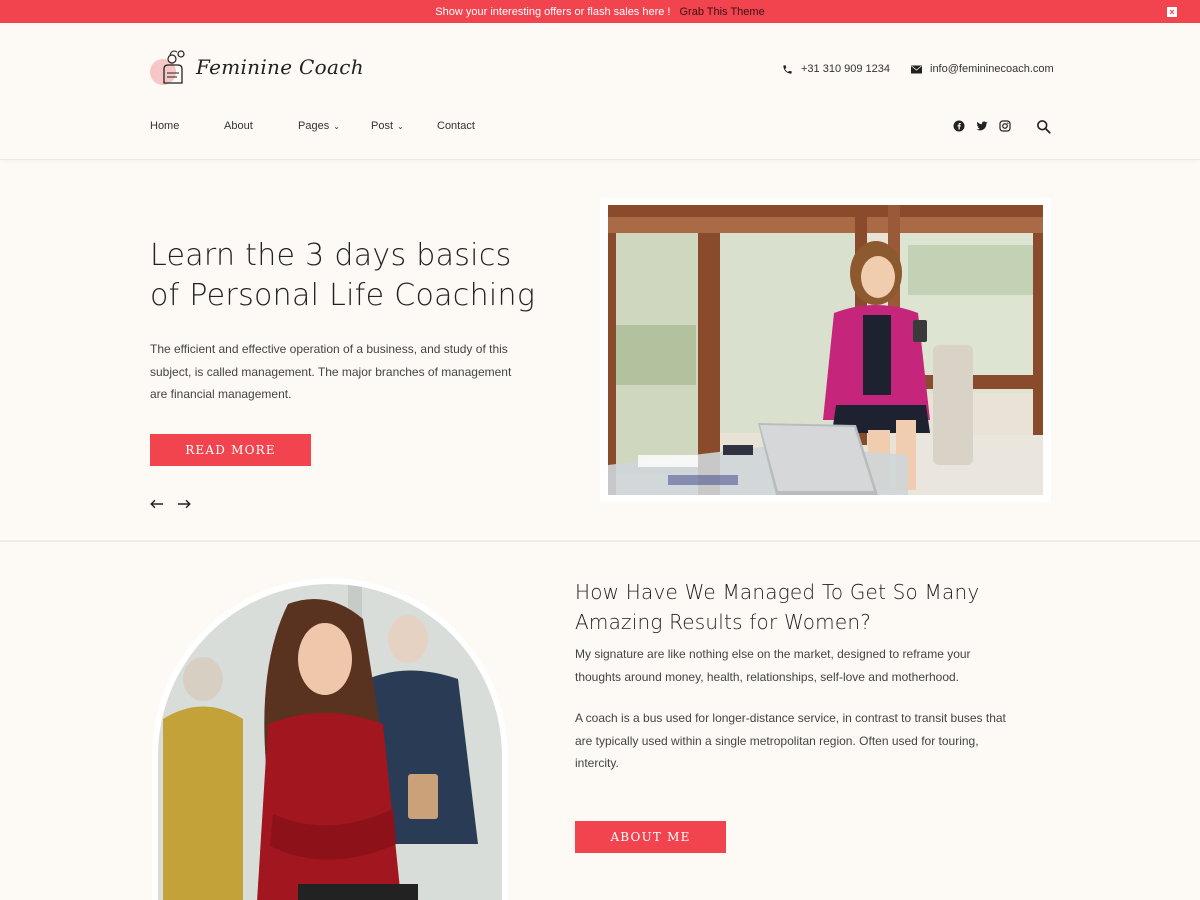 The image size is (1200, 900). I want to click on instagram-icon, so click(1005, 126).